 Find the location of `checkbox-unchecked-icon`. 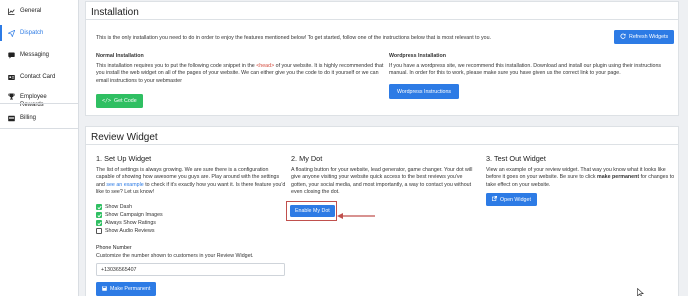

checkbox-unchecked-icon is located at coordinates (99, 231).